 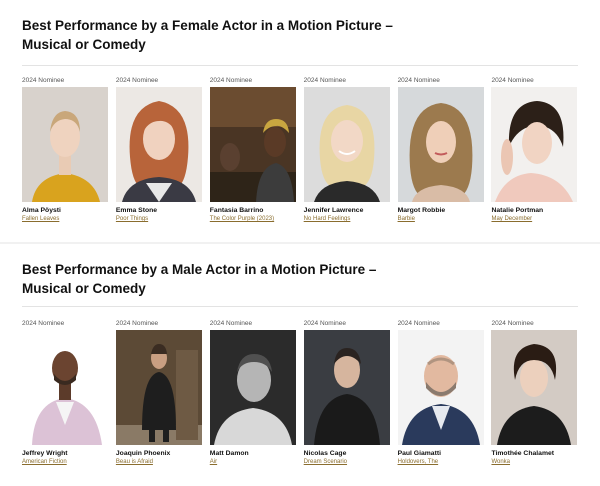 I want to click on nominee-card: 2024 Nominee Emma Stone Poor Things, so click(x=158, y=149).